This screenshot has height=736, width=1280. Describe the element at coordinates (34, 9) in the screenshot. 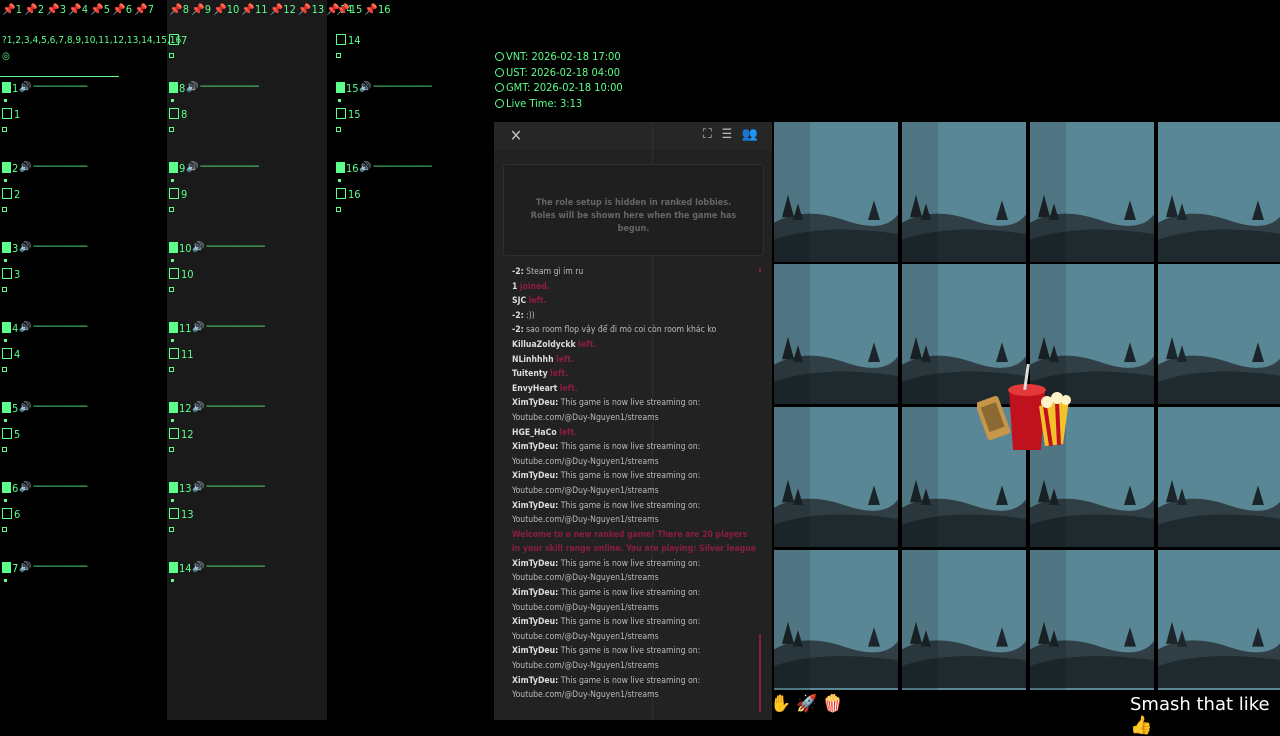

I see `pin-item: 📌2` at that location.